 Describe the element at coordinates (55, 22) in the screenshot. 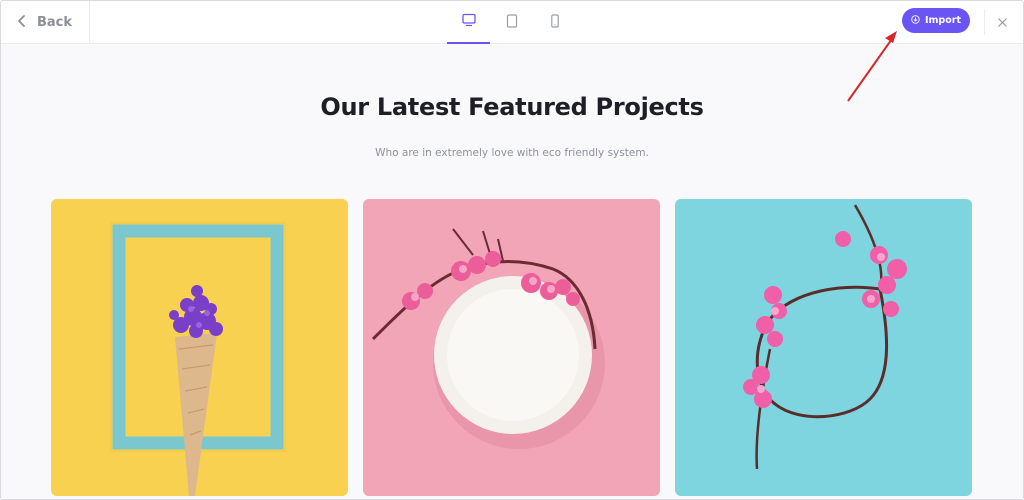

I see `back-label: Back` at that location.